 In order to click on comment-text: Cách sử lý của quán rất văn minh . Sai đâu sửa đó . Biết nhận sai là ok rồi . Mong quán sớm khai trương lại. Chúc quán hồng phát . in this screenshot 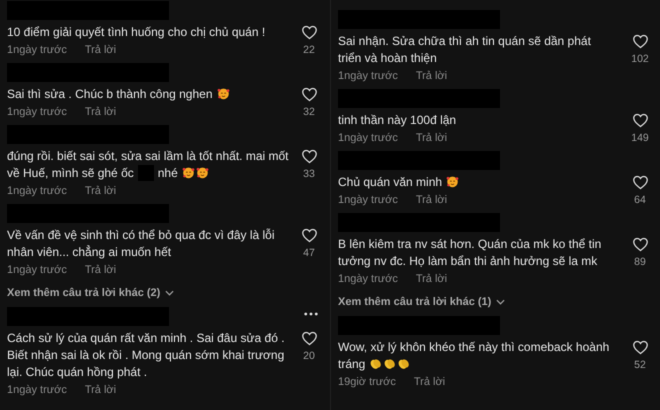, I will do `click(146, 355)`.